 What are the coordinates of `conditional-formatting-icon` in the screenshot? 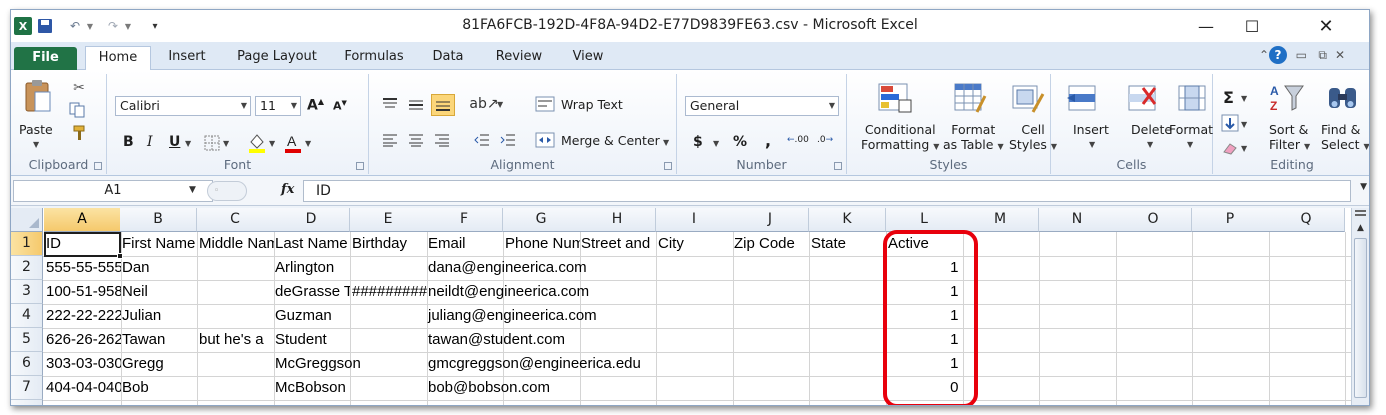 It's located at (895, 98).